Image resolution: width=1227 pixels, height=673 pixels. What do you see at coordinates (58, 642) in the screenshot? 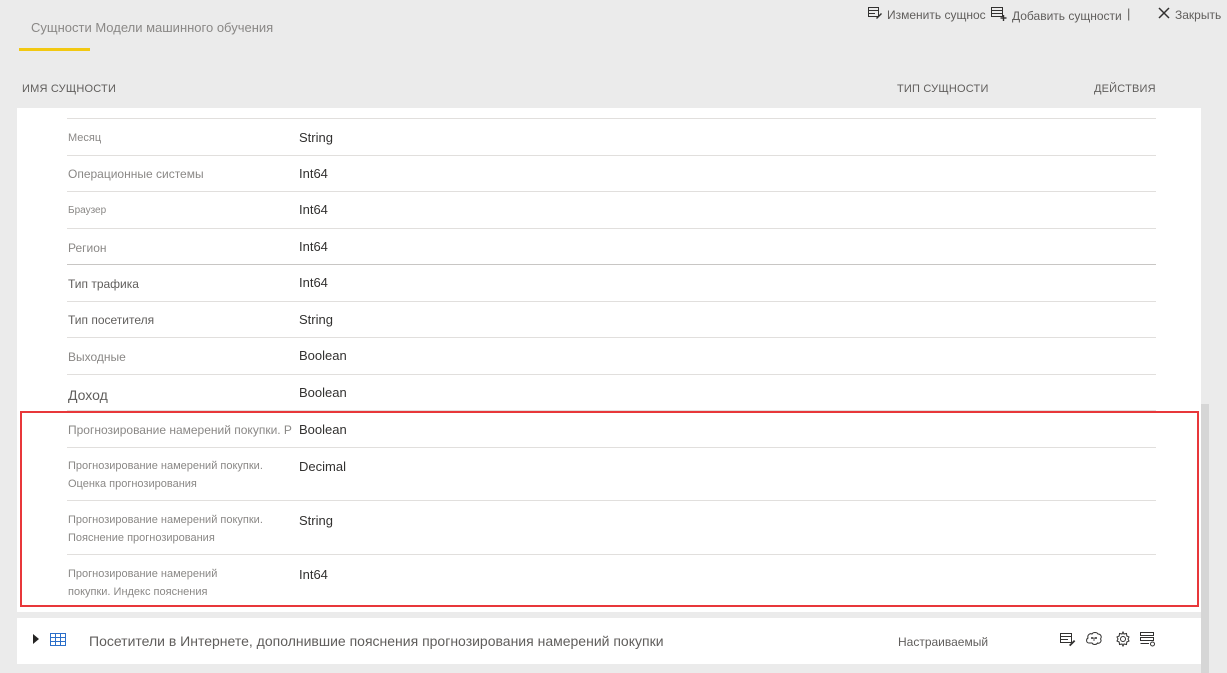
I see `table-icon` at bounding box center [58, 642].